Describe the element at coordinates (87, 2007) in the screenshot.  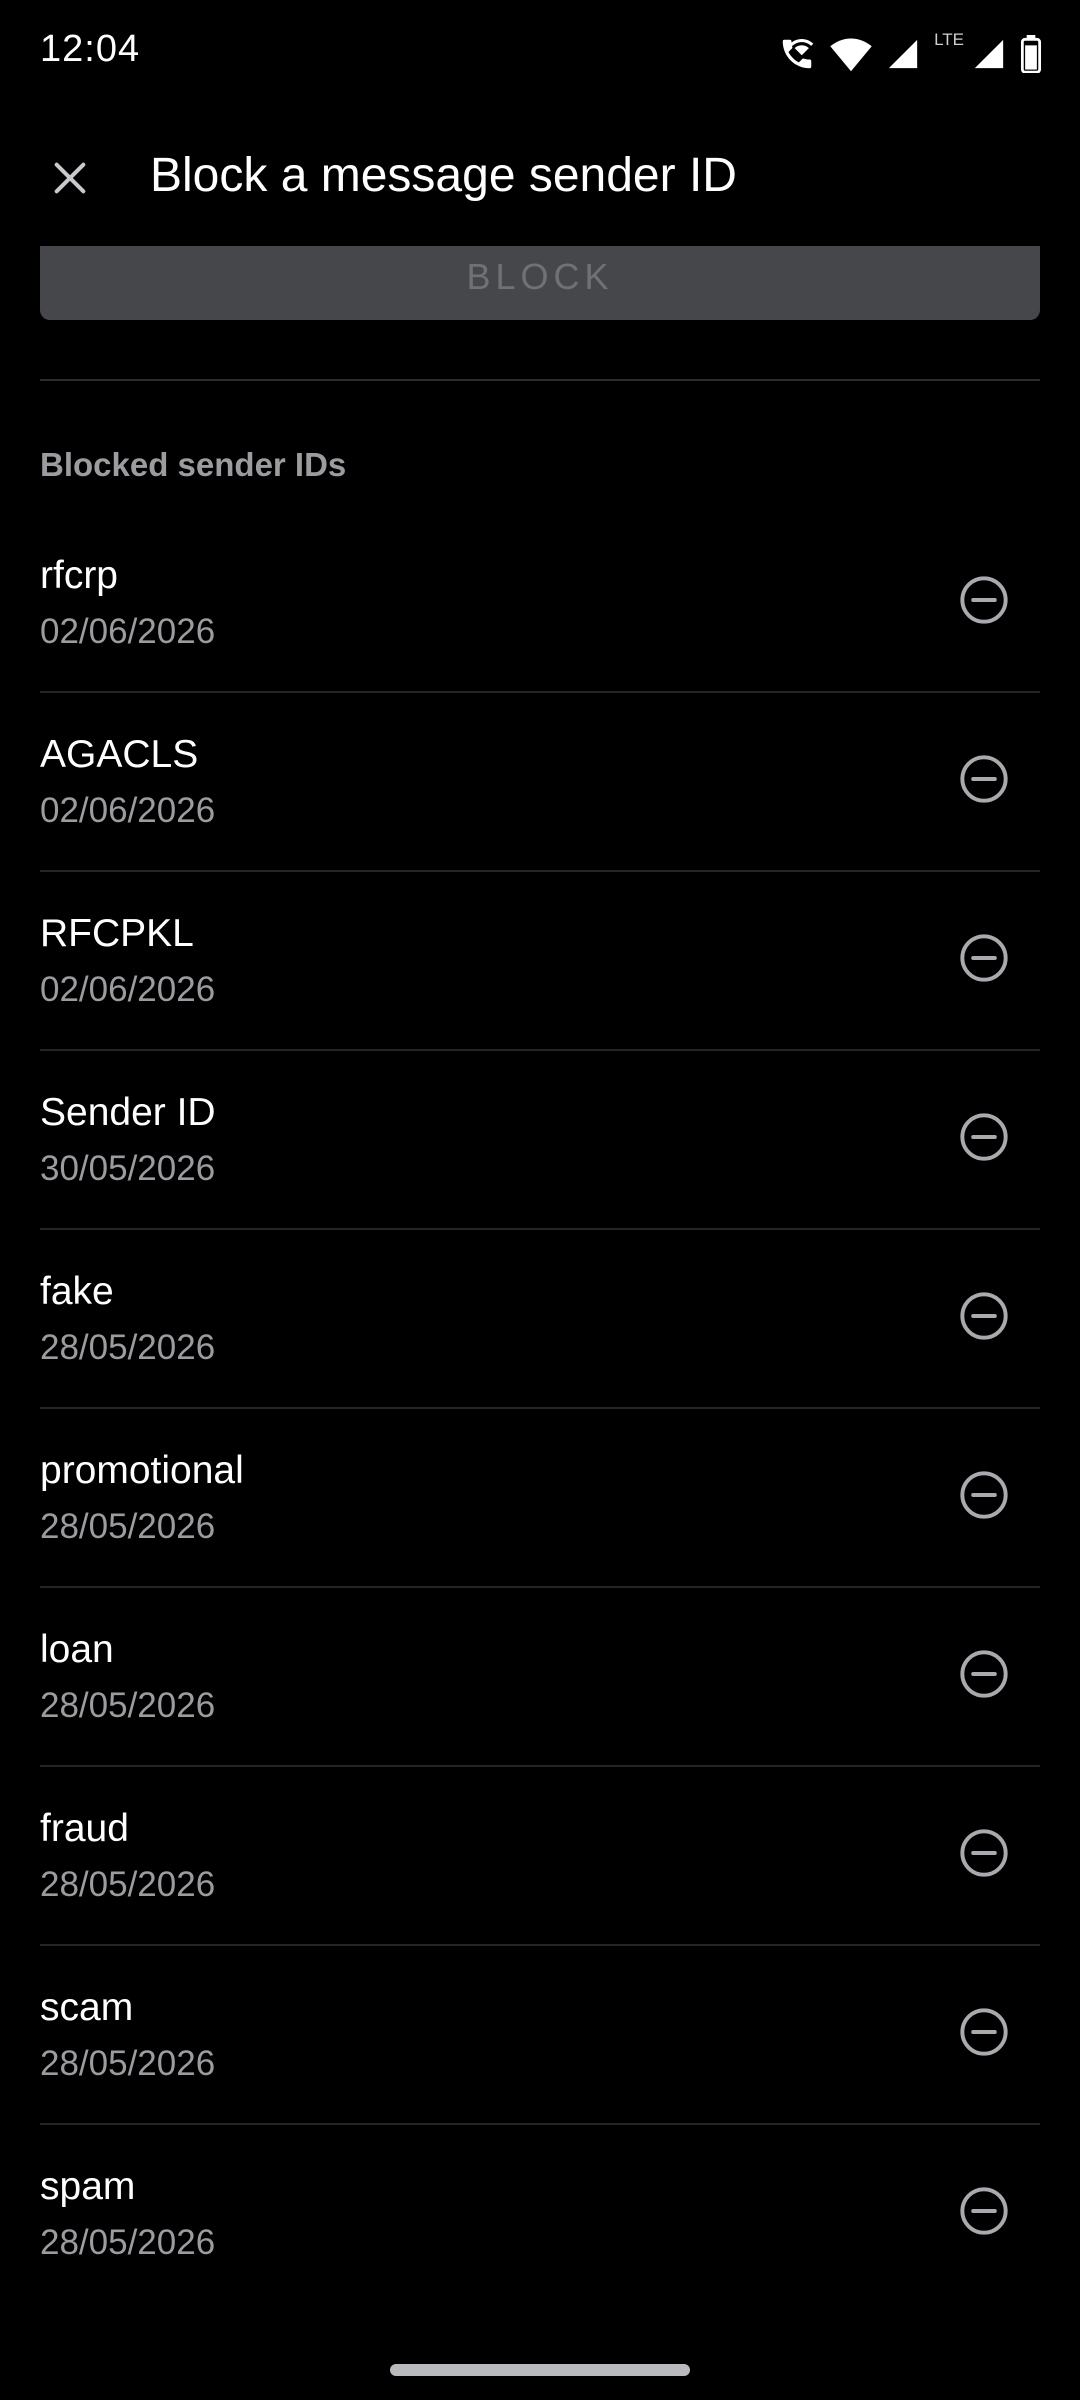
I see `sender-id-name: scam` at that location.